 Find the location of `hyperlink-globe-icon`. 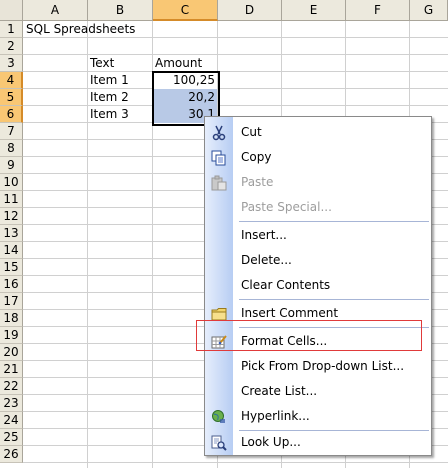

hyperlink-globe-icon is located at coordinates (219, 417).